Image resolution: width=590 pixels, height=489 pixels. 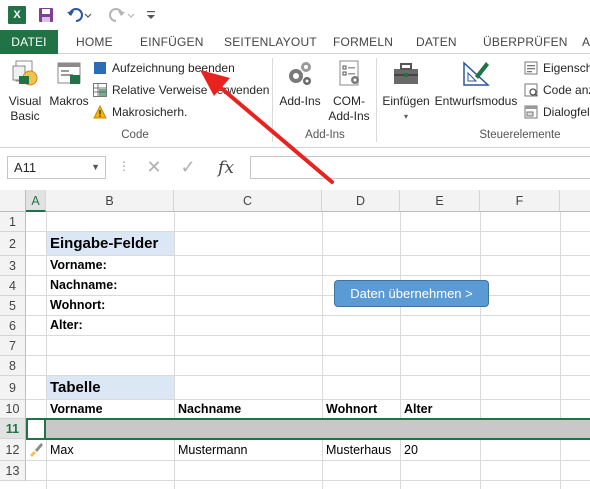 I want to click on excel-logo-icon: X, so click(x=17, y=15).